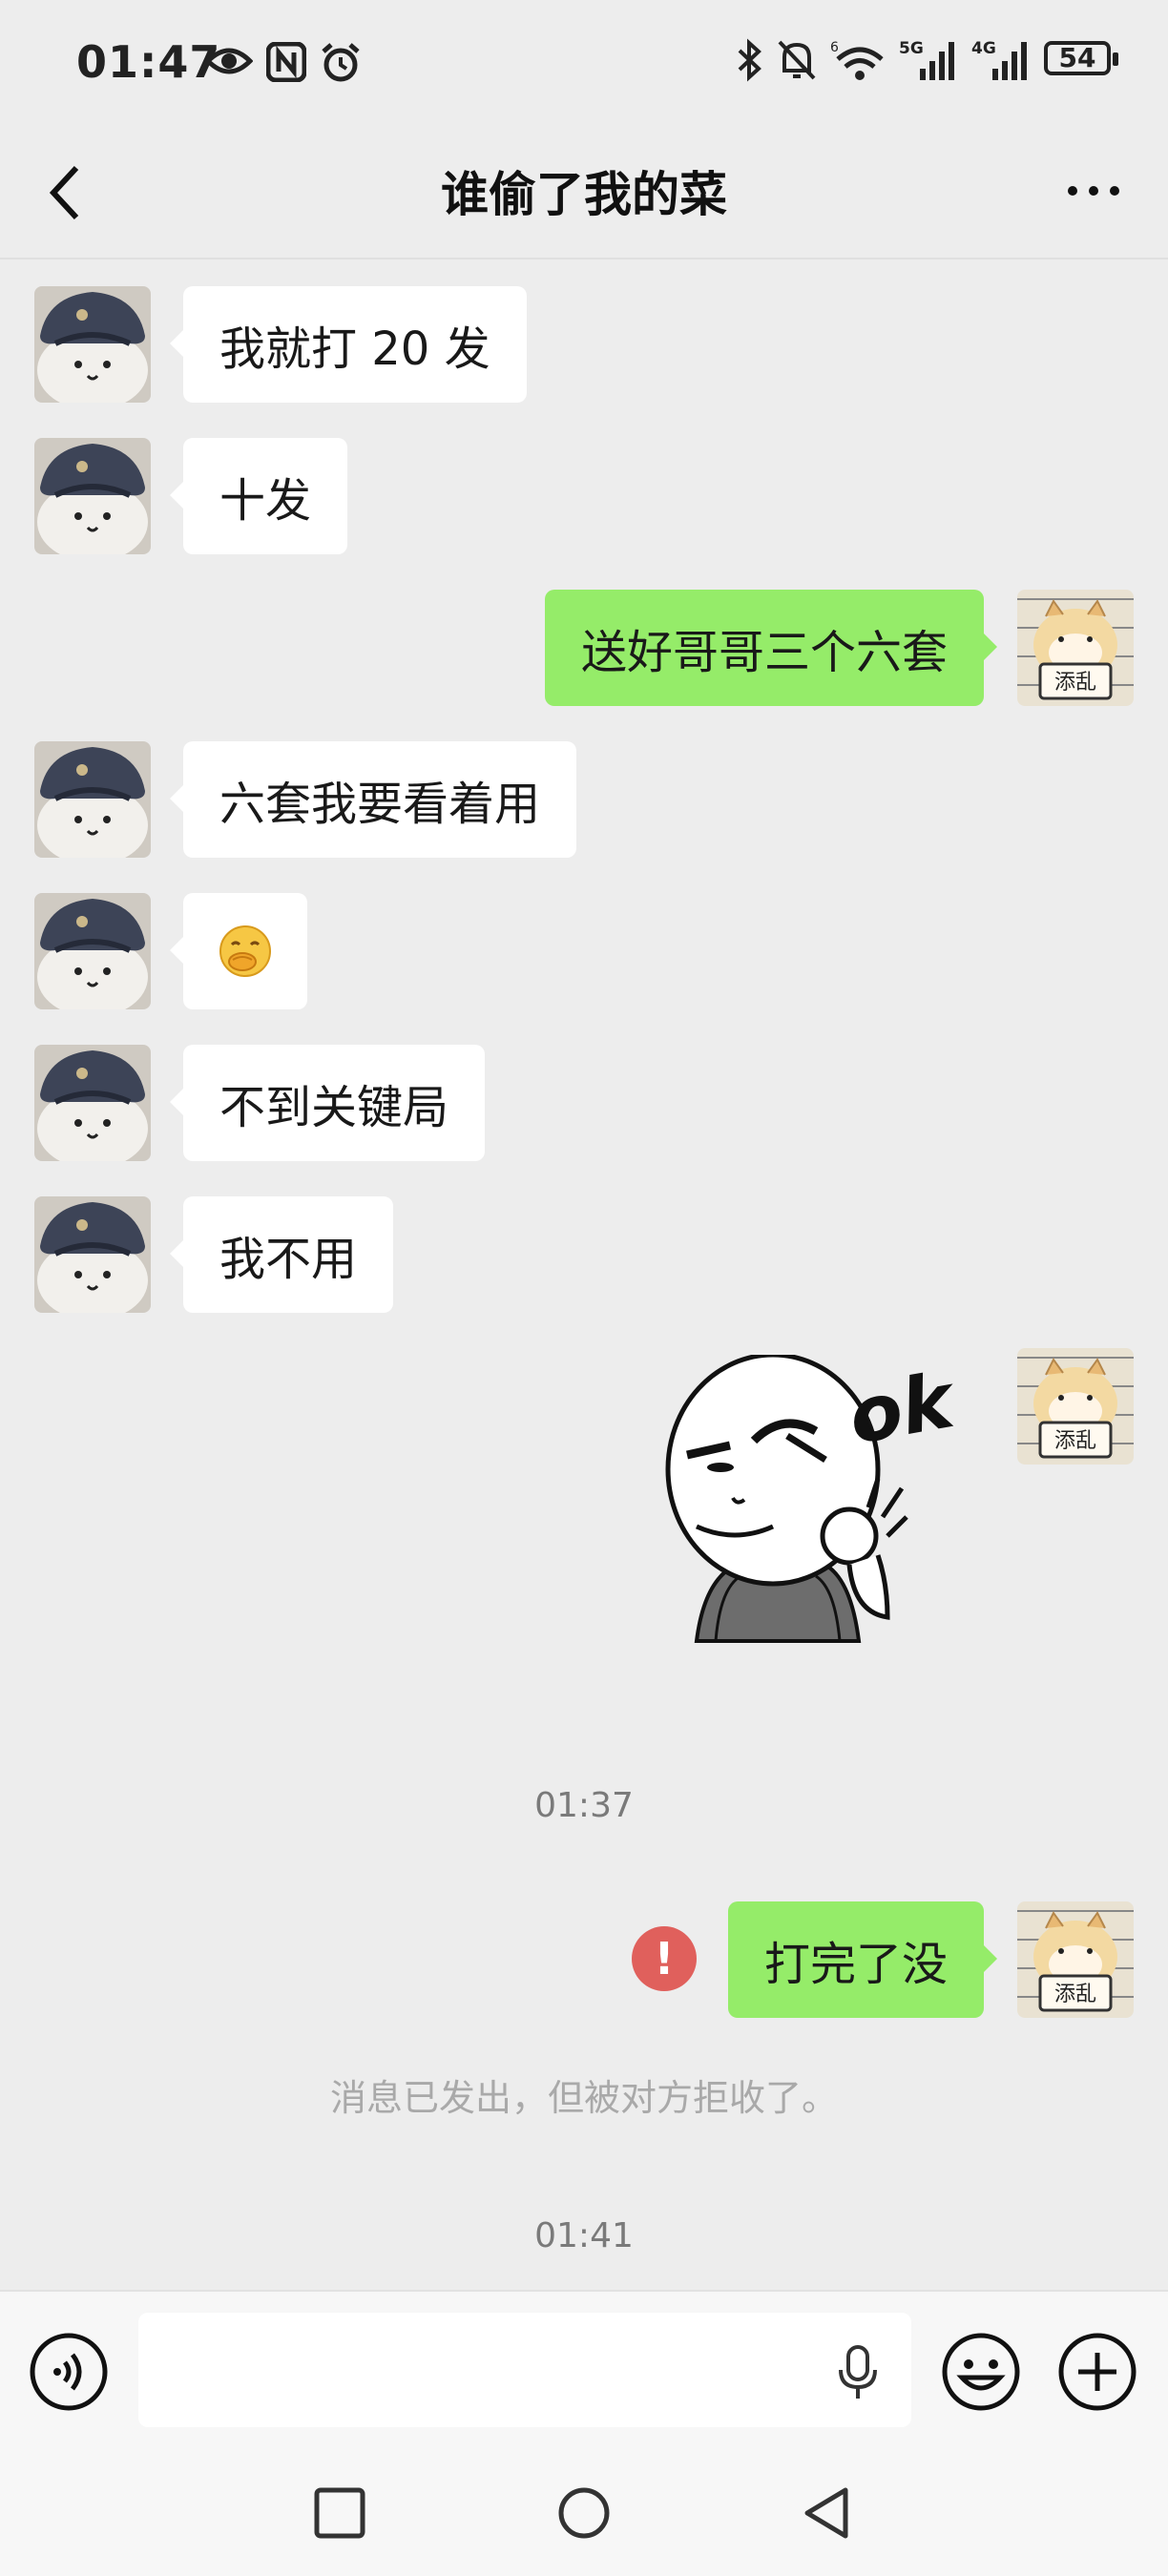 This screenshot has height=2576, width=1168. I want to click on voice-toggle-button, so click(69, 2374).